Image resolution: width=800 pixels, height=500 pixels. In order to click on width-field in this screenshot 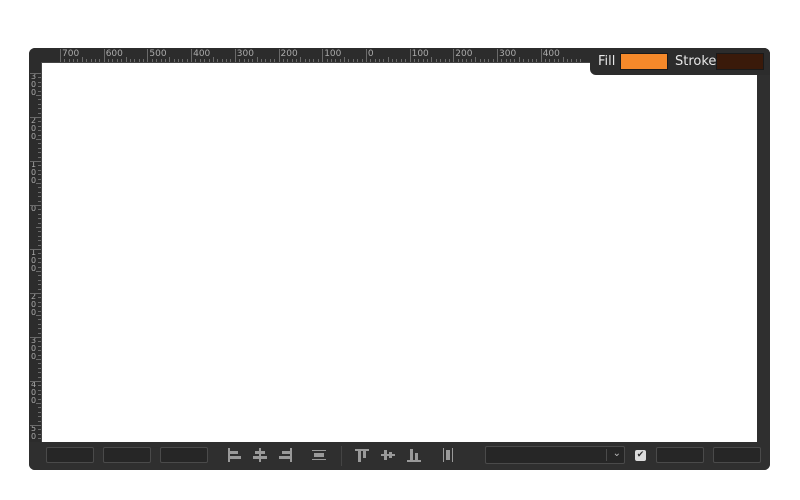, I will do `click(184, 455)`.